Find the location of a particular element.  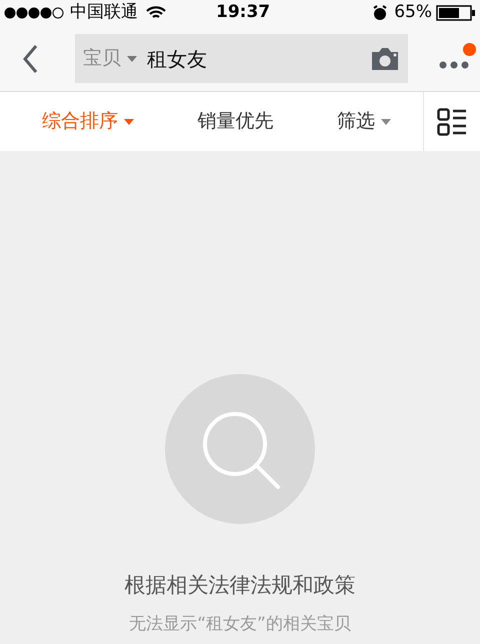

battery-icon is located at coordinates (456, 13).